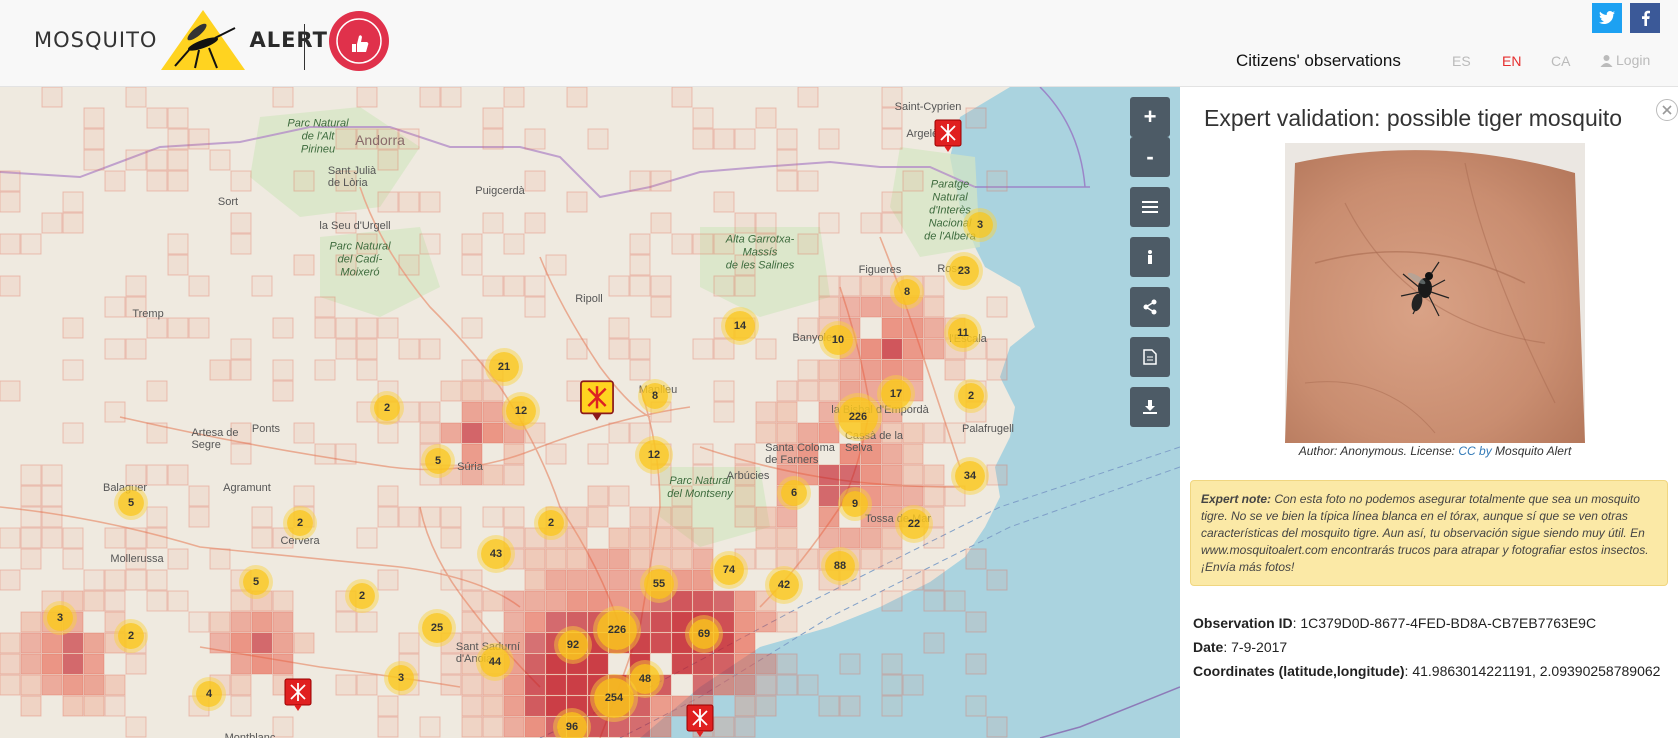  What do you see at coordinates (572, 725) in the screenshot?
I see `observation-cluster: 96` at bounding box center [572, 725].